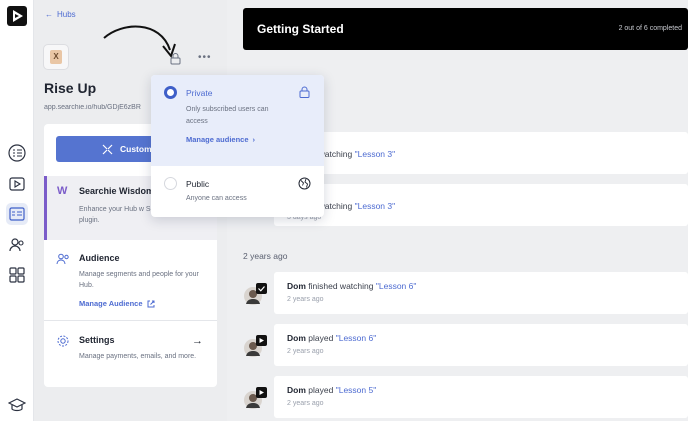 The height and width of the screenshot is (421, 688). Describe the element at coordinates (130, 320) in the screenshot. I see `section-divider` at that location.